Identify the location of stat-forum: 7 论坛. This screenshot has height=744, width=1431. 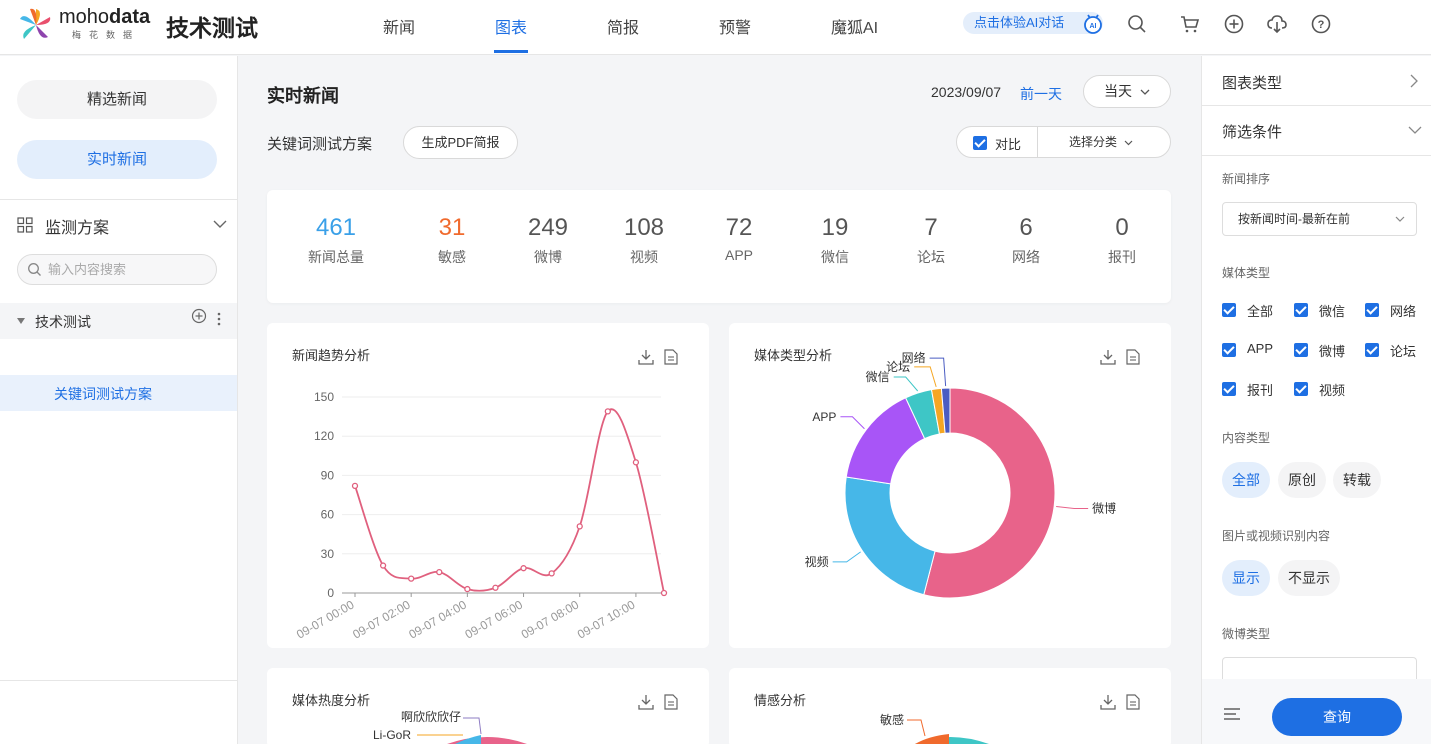
(931, 239).